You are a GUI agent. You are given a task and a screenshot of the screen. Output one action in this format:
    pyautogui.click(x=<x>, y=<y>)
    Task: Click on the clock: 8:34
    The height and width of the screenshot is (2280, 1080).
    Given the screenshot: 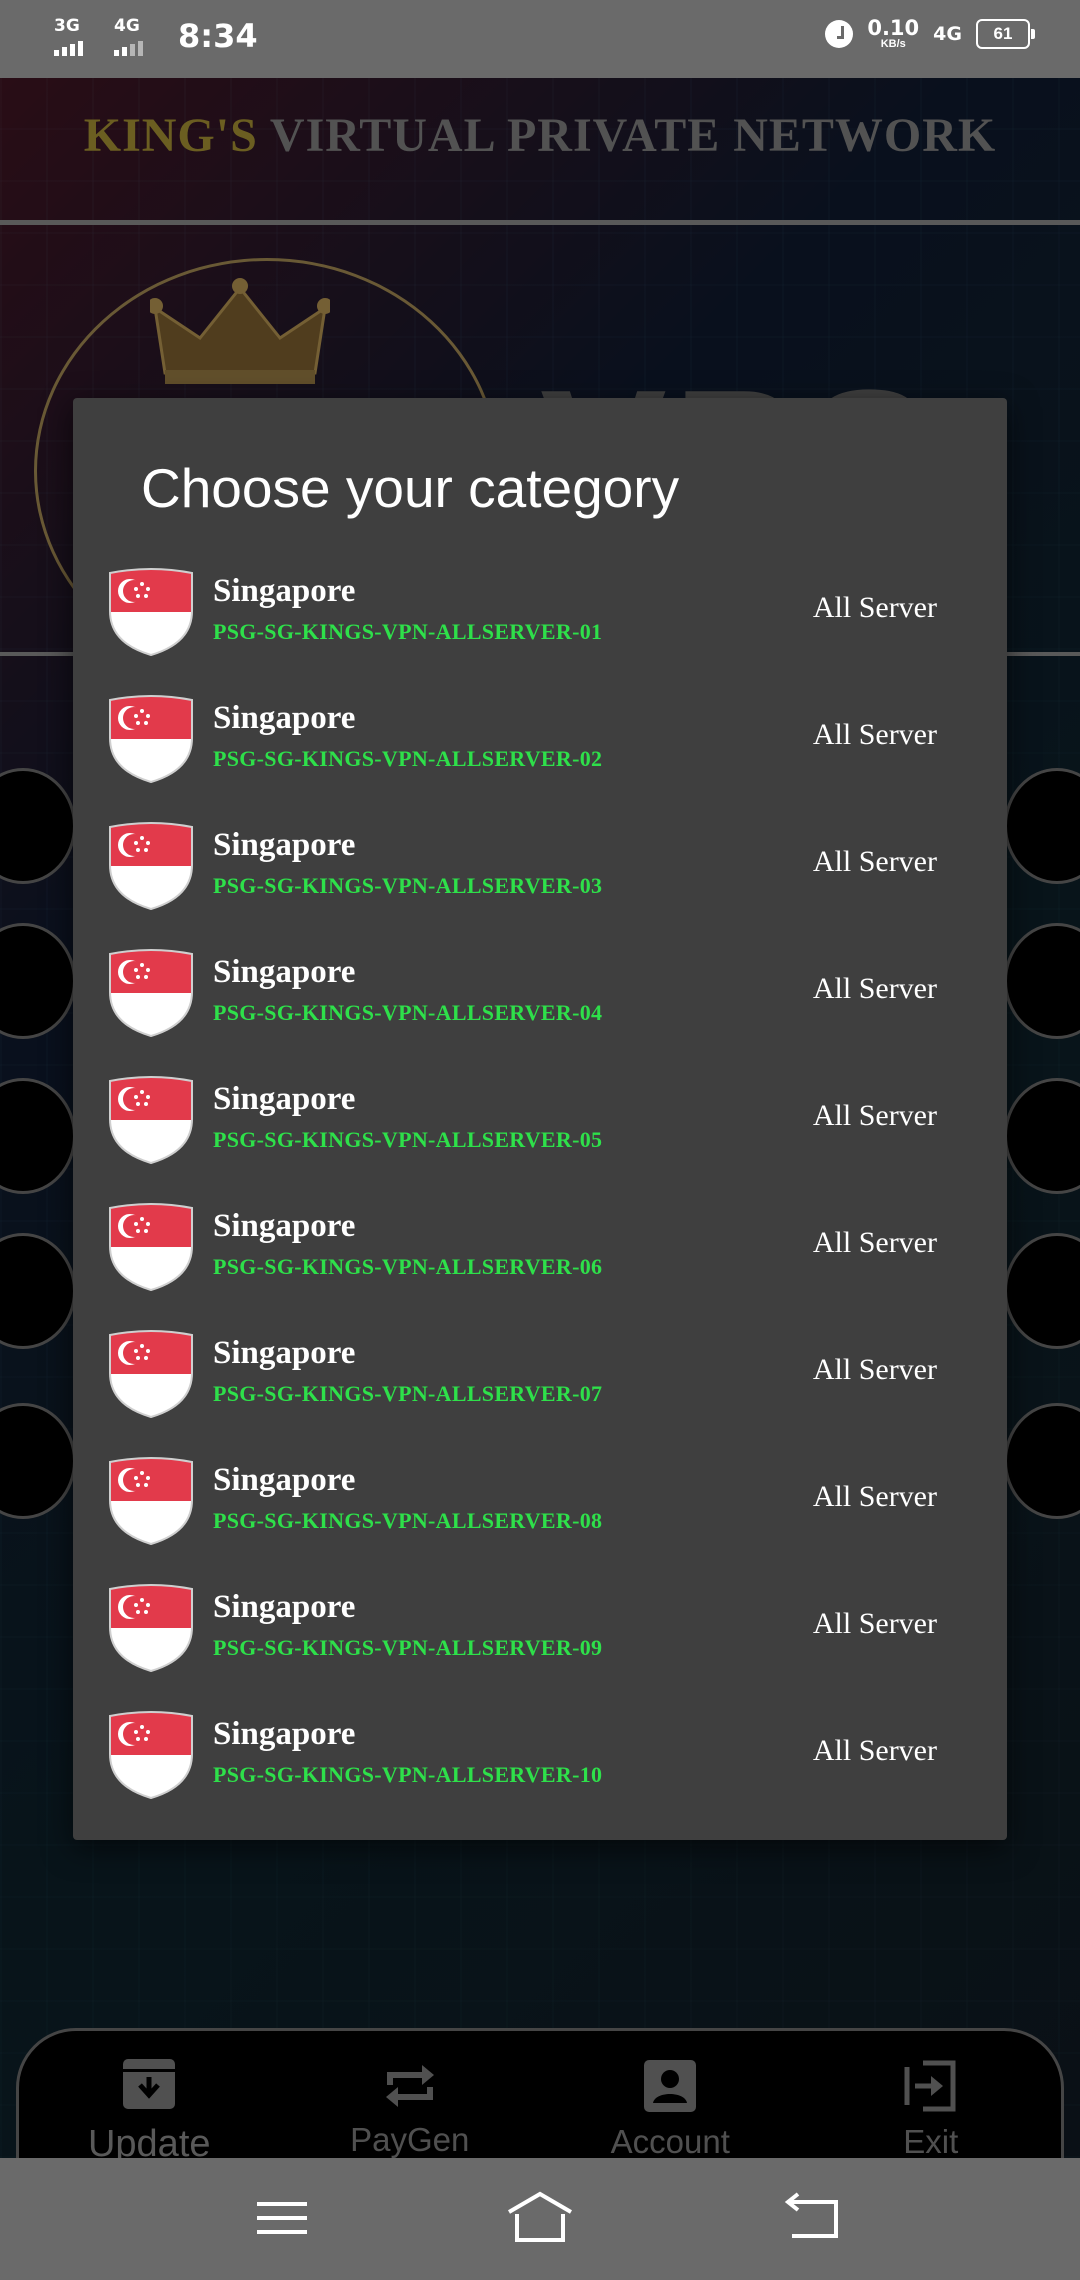 What is the action you would take?
    pyautogui.click(x=218, y=36)
    